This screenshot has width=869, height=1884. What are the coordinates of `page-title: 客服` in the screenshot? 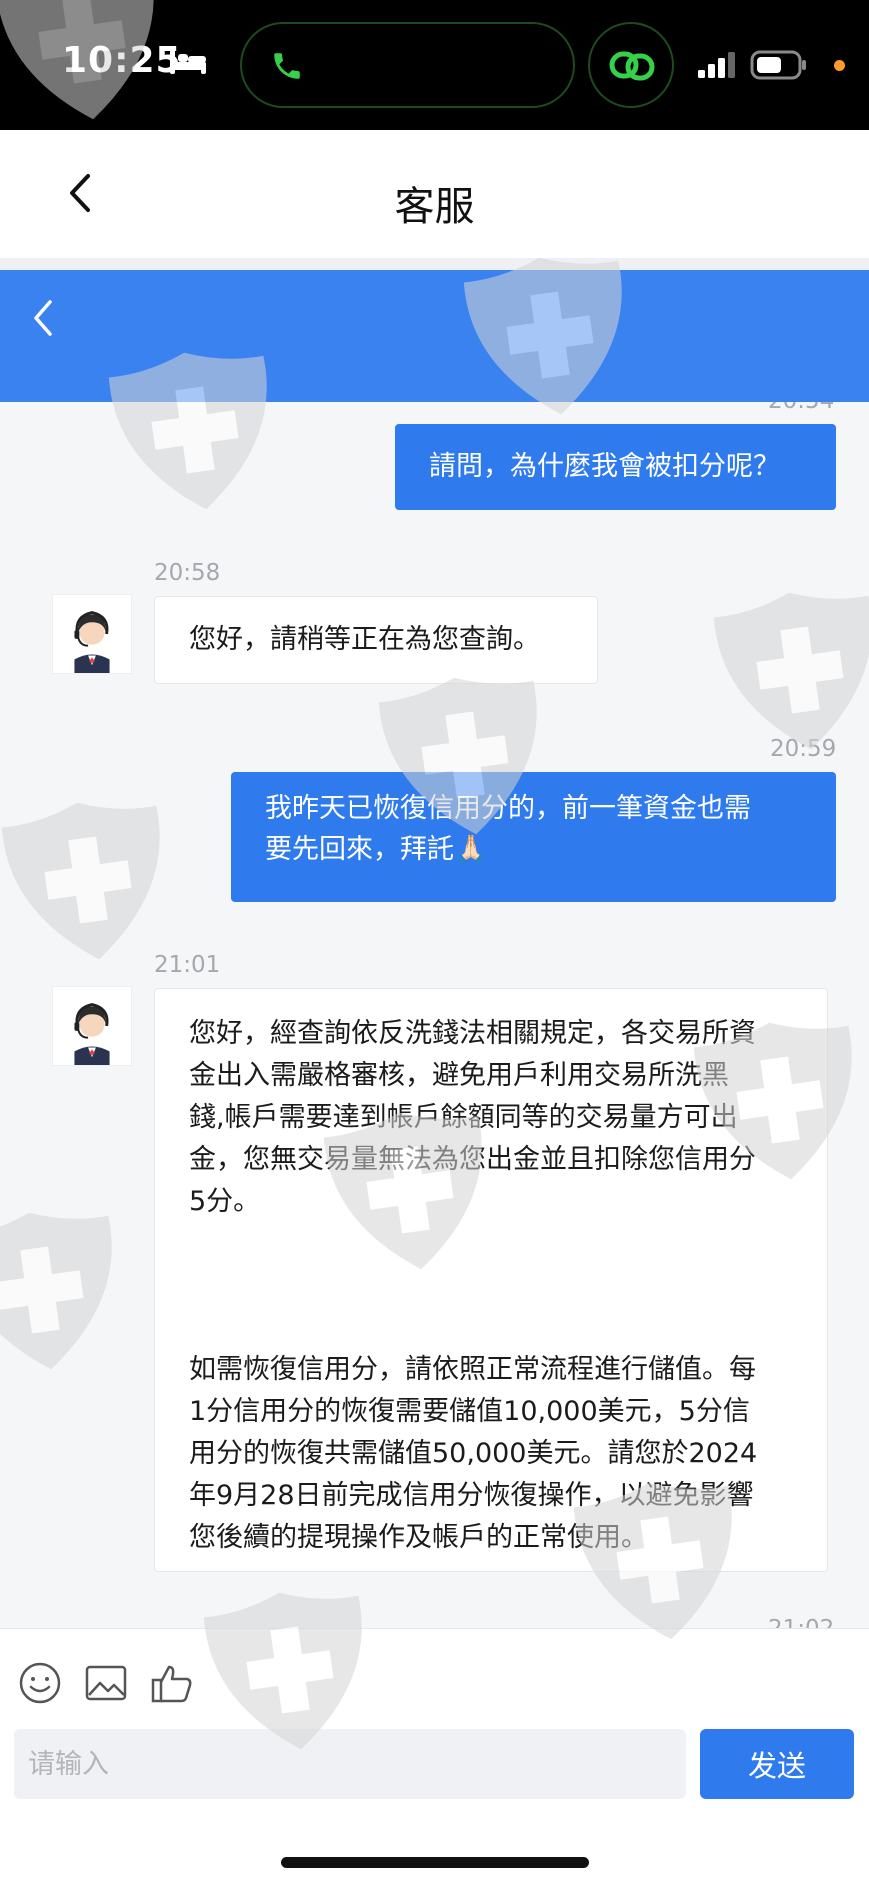 It's located at (434, 207).